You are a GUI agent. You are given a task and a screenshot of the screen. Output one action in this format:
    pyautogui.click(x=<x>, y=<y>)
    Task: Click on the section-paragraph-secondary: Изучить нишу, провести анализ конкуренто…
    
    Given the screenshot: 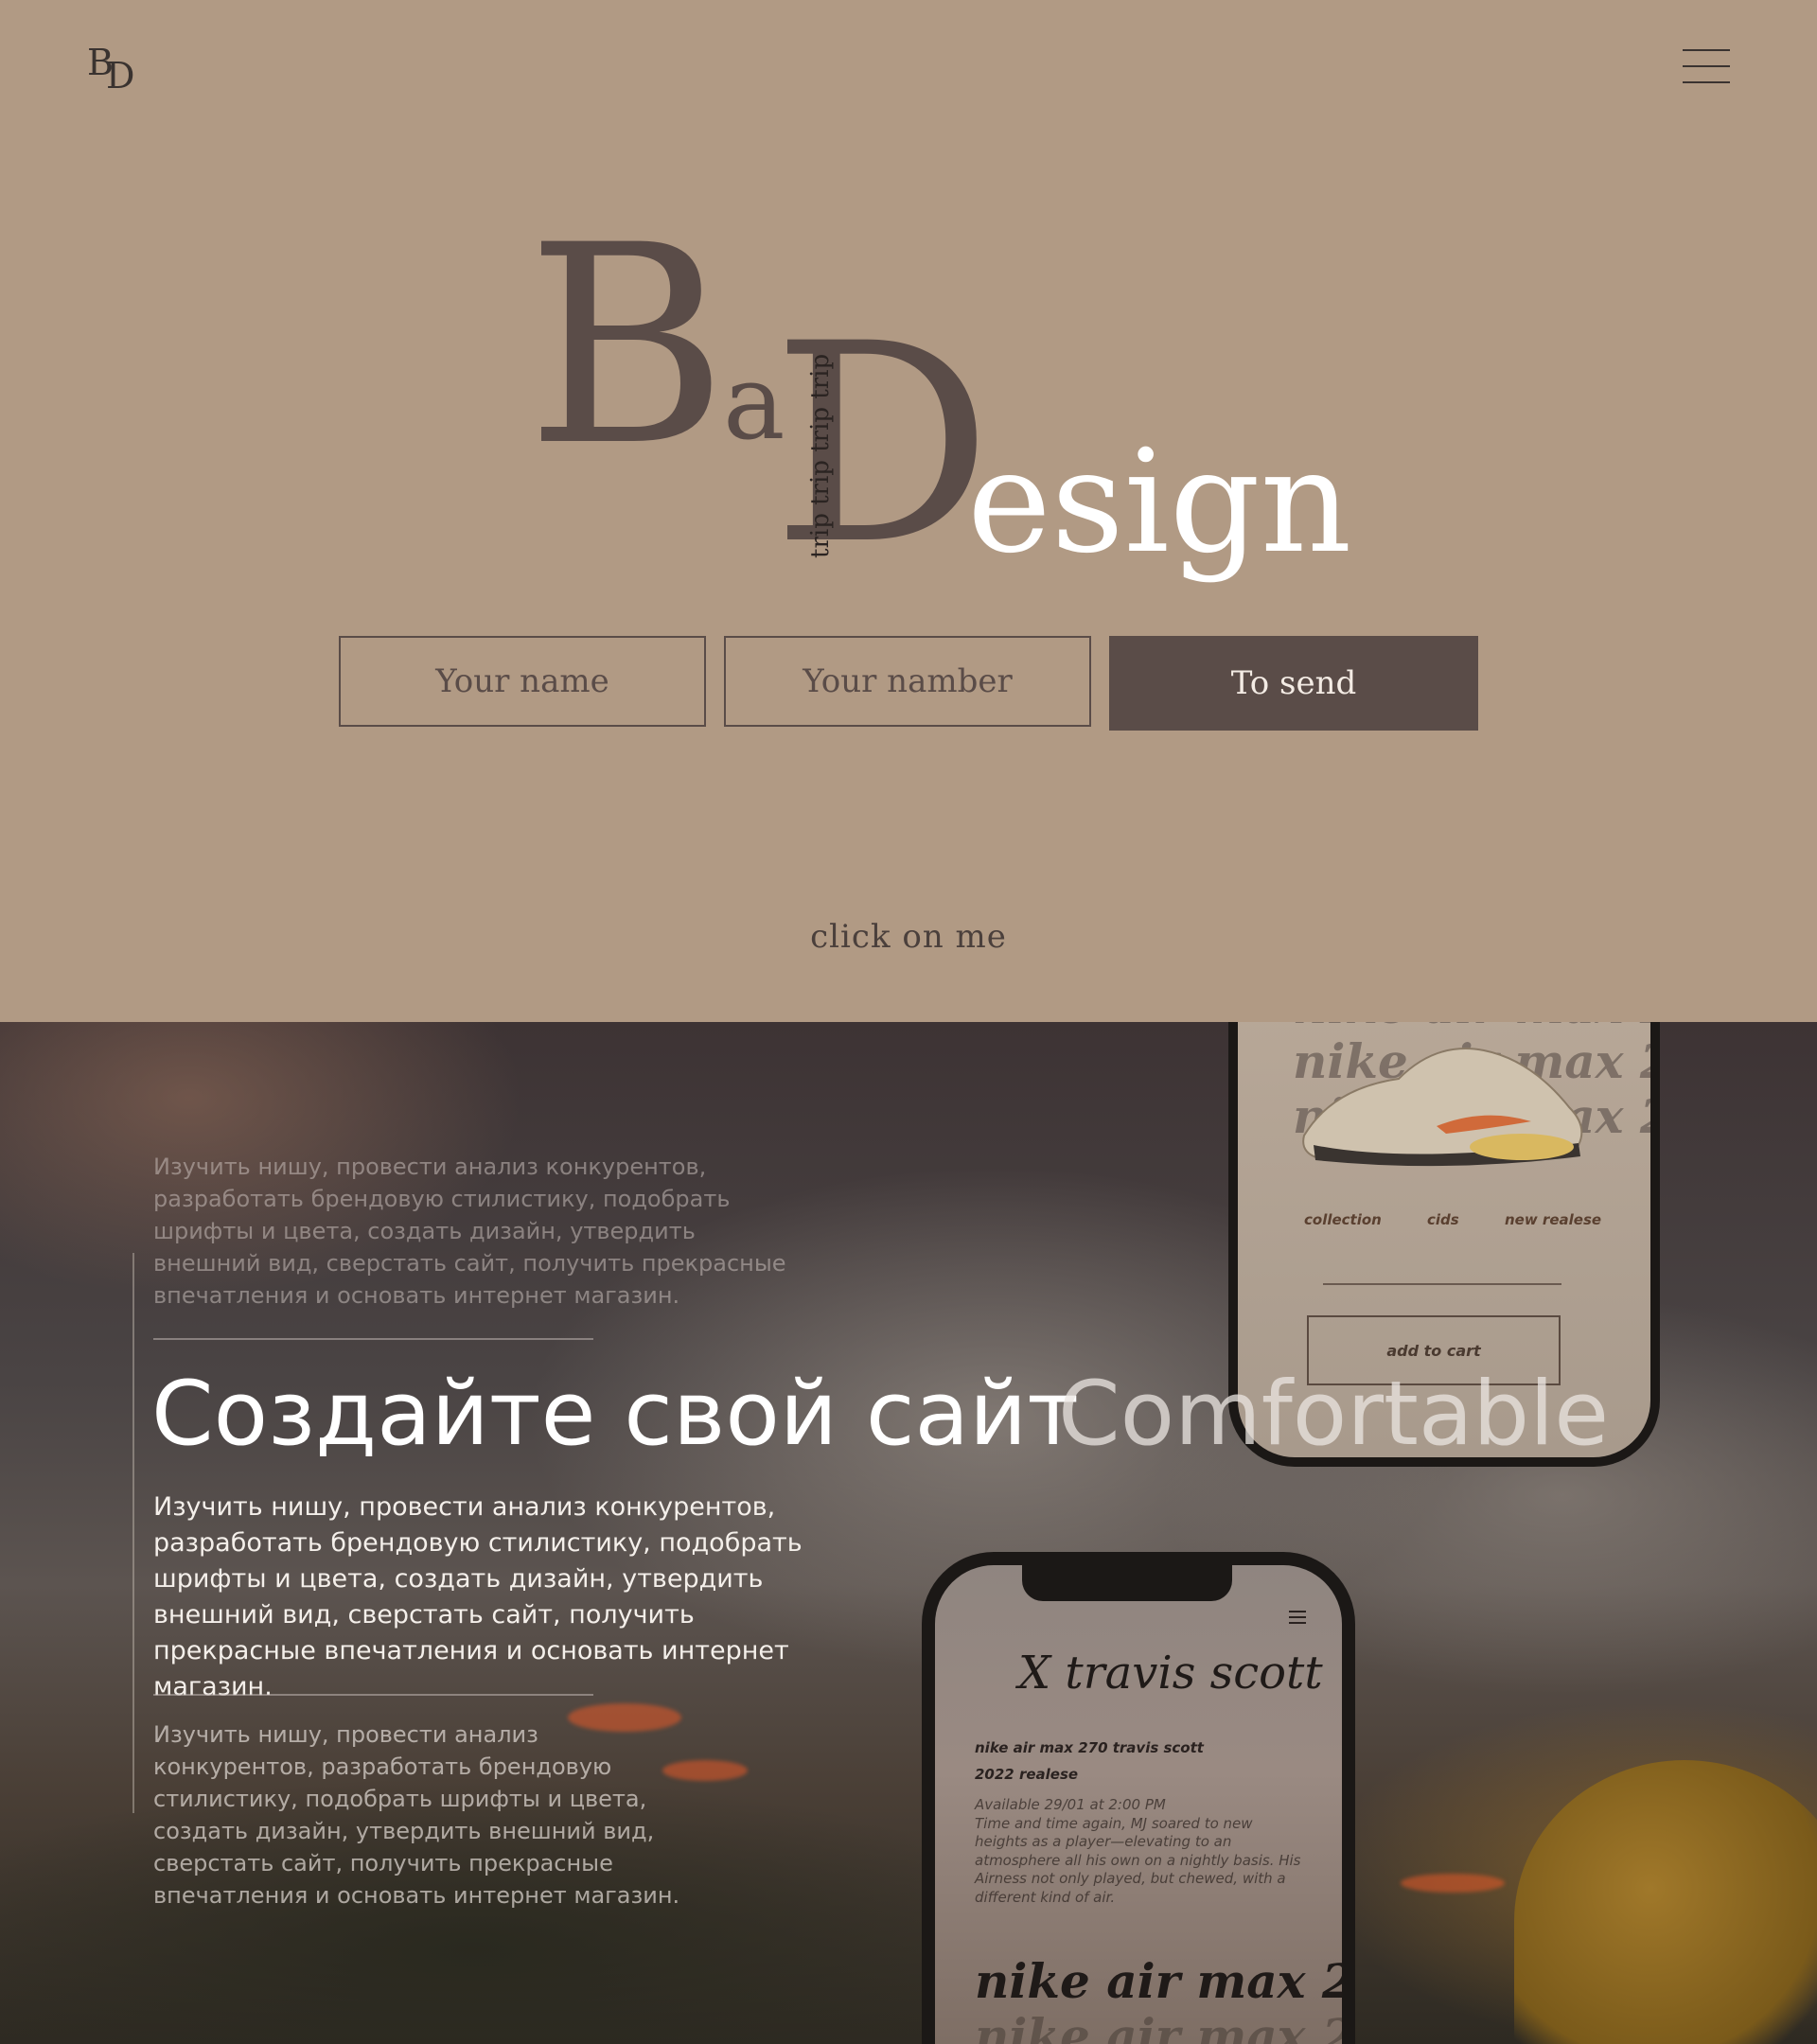 What is the action you would take?
    pyautogui.click(x=417, y=1815)
    